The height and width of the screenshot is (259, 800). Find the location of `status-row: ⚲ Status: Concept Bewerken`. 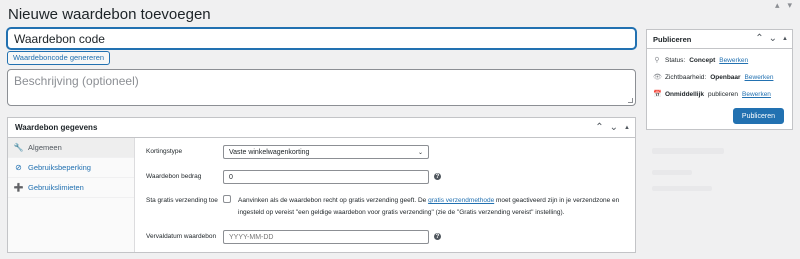

status-row: ⚲ Status: Concept Bewerken is located at coordinates (700, 60).